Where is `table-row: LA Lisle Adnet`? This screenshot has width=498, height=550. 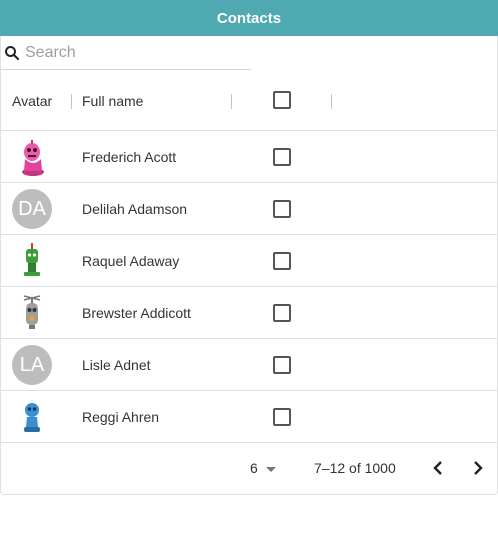 table-row: LA Lisle Adnet is located at coordinates (249, 365).